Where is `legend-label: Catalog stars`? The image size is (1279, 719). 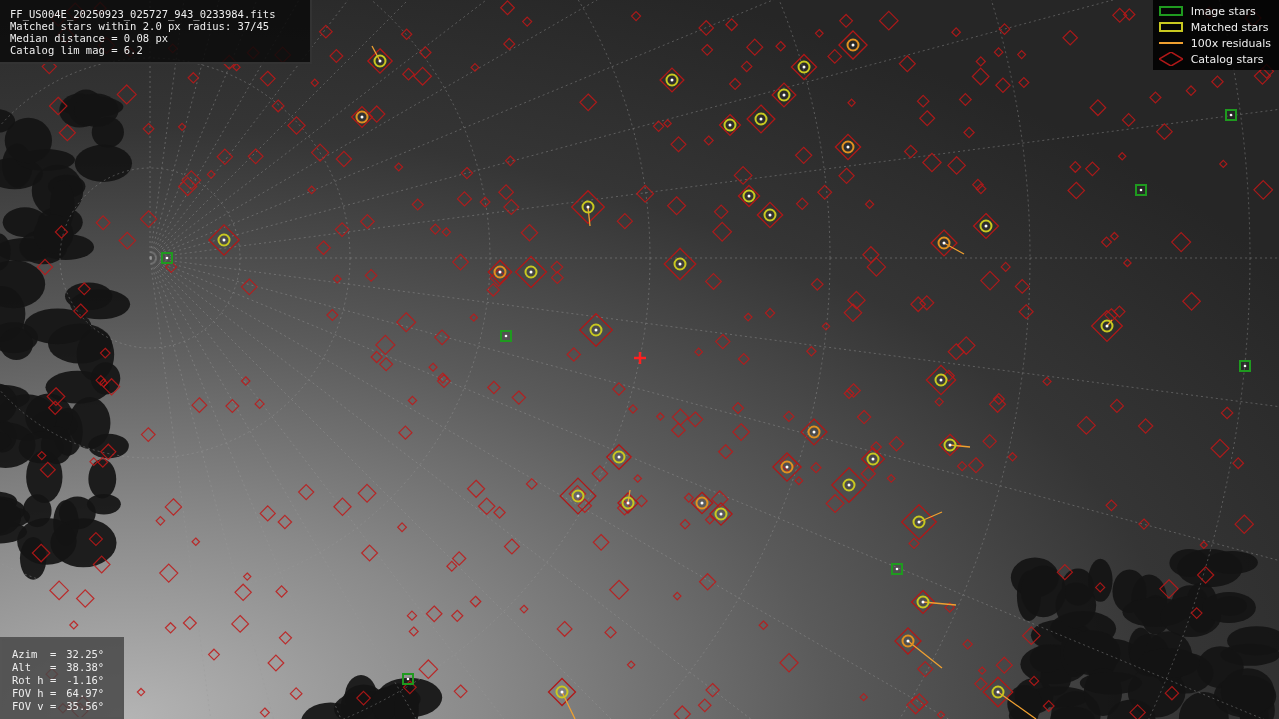
legend-label: Catalog stars is located at coordinates (1227, 59).